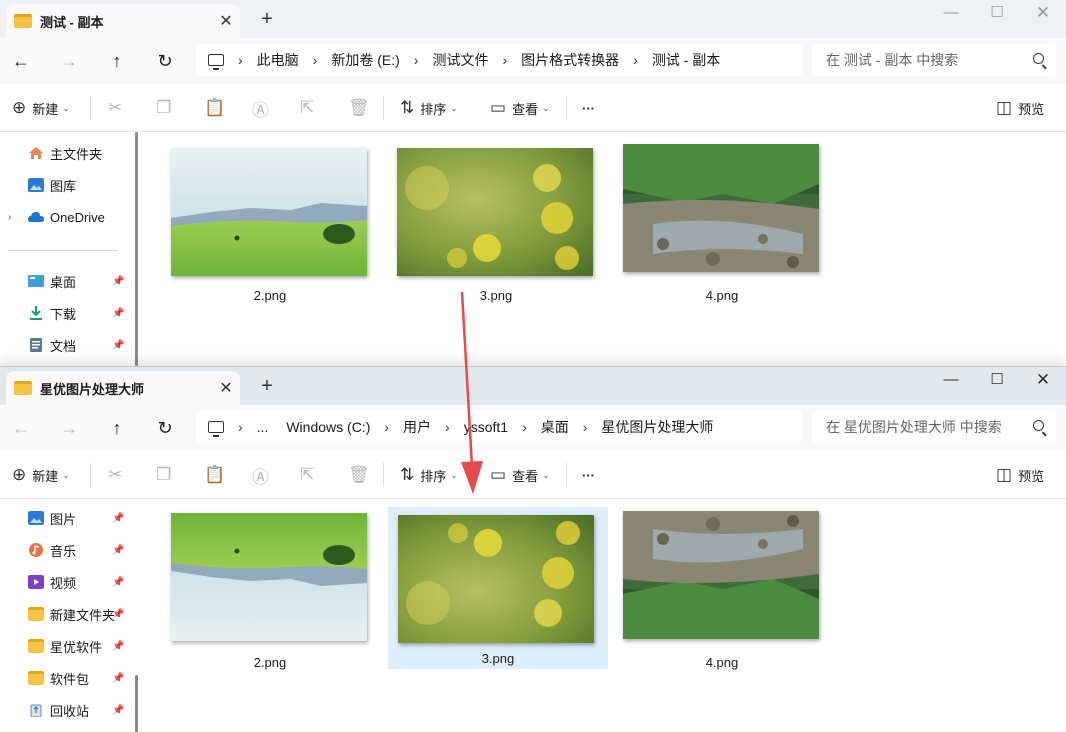 The height and width of the screenshot is (732, 1066). Describe the element at coordinates (934, 60) in the screenshot. I see `search-input: 在 测试 - 副本 中搜索` at that location.